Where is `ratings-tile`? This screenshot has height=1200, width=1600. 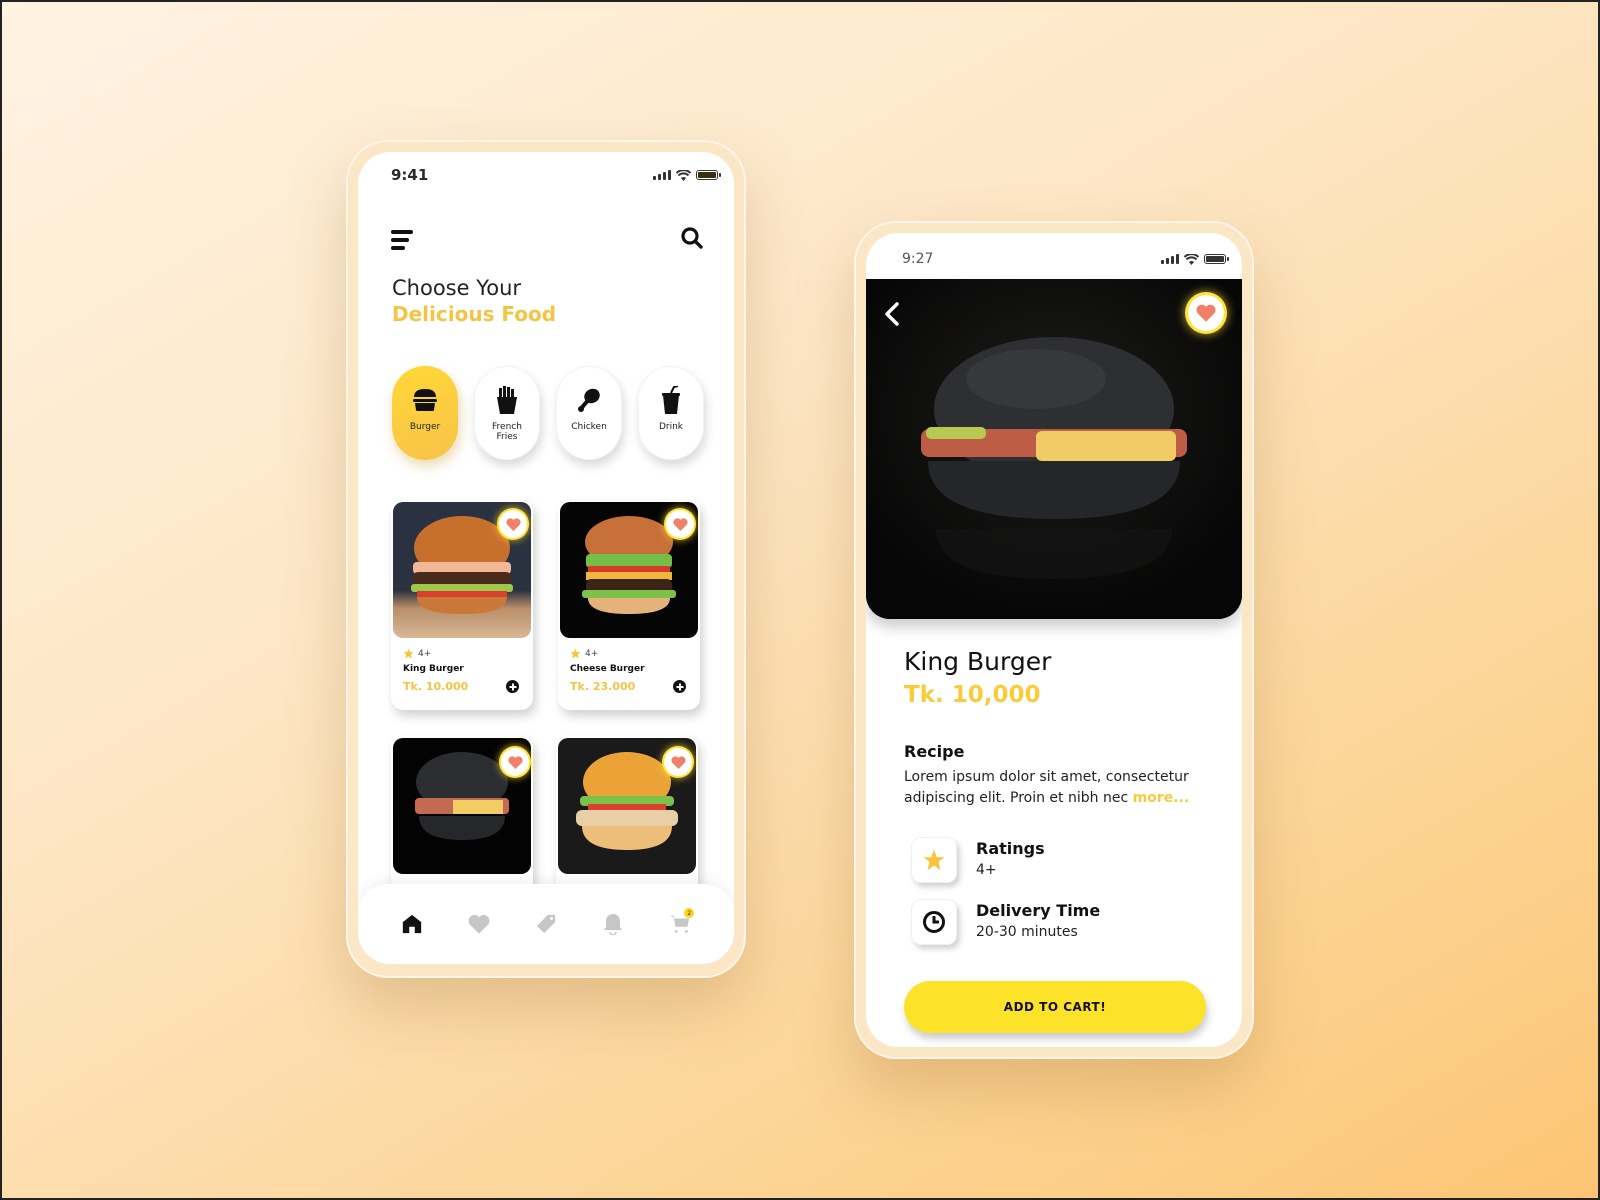 ratings-tile is located at coordinates (934, 860).